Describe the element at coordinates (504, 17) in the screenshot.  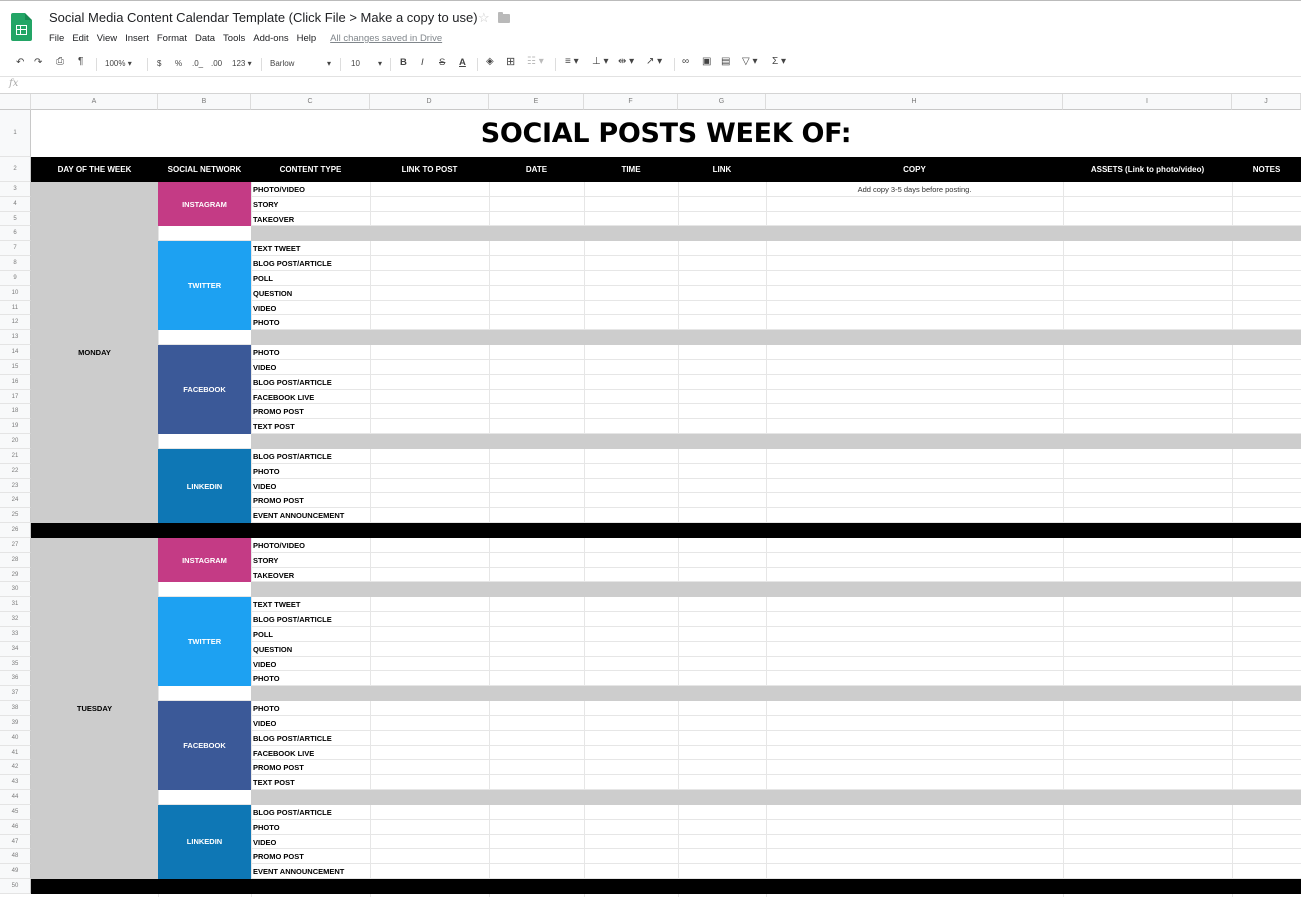
I see `folder-icon` at that location.